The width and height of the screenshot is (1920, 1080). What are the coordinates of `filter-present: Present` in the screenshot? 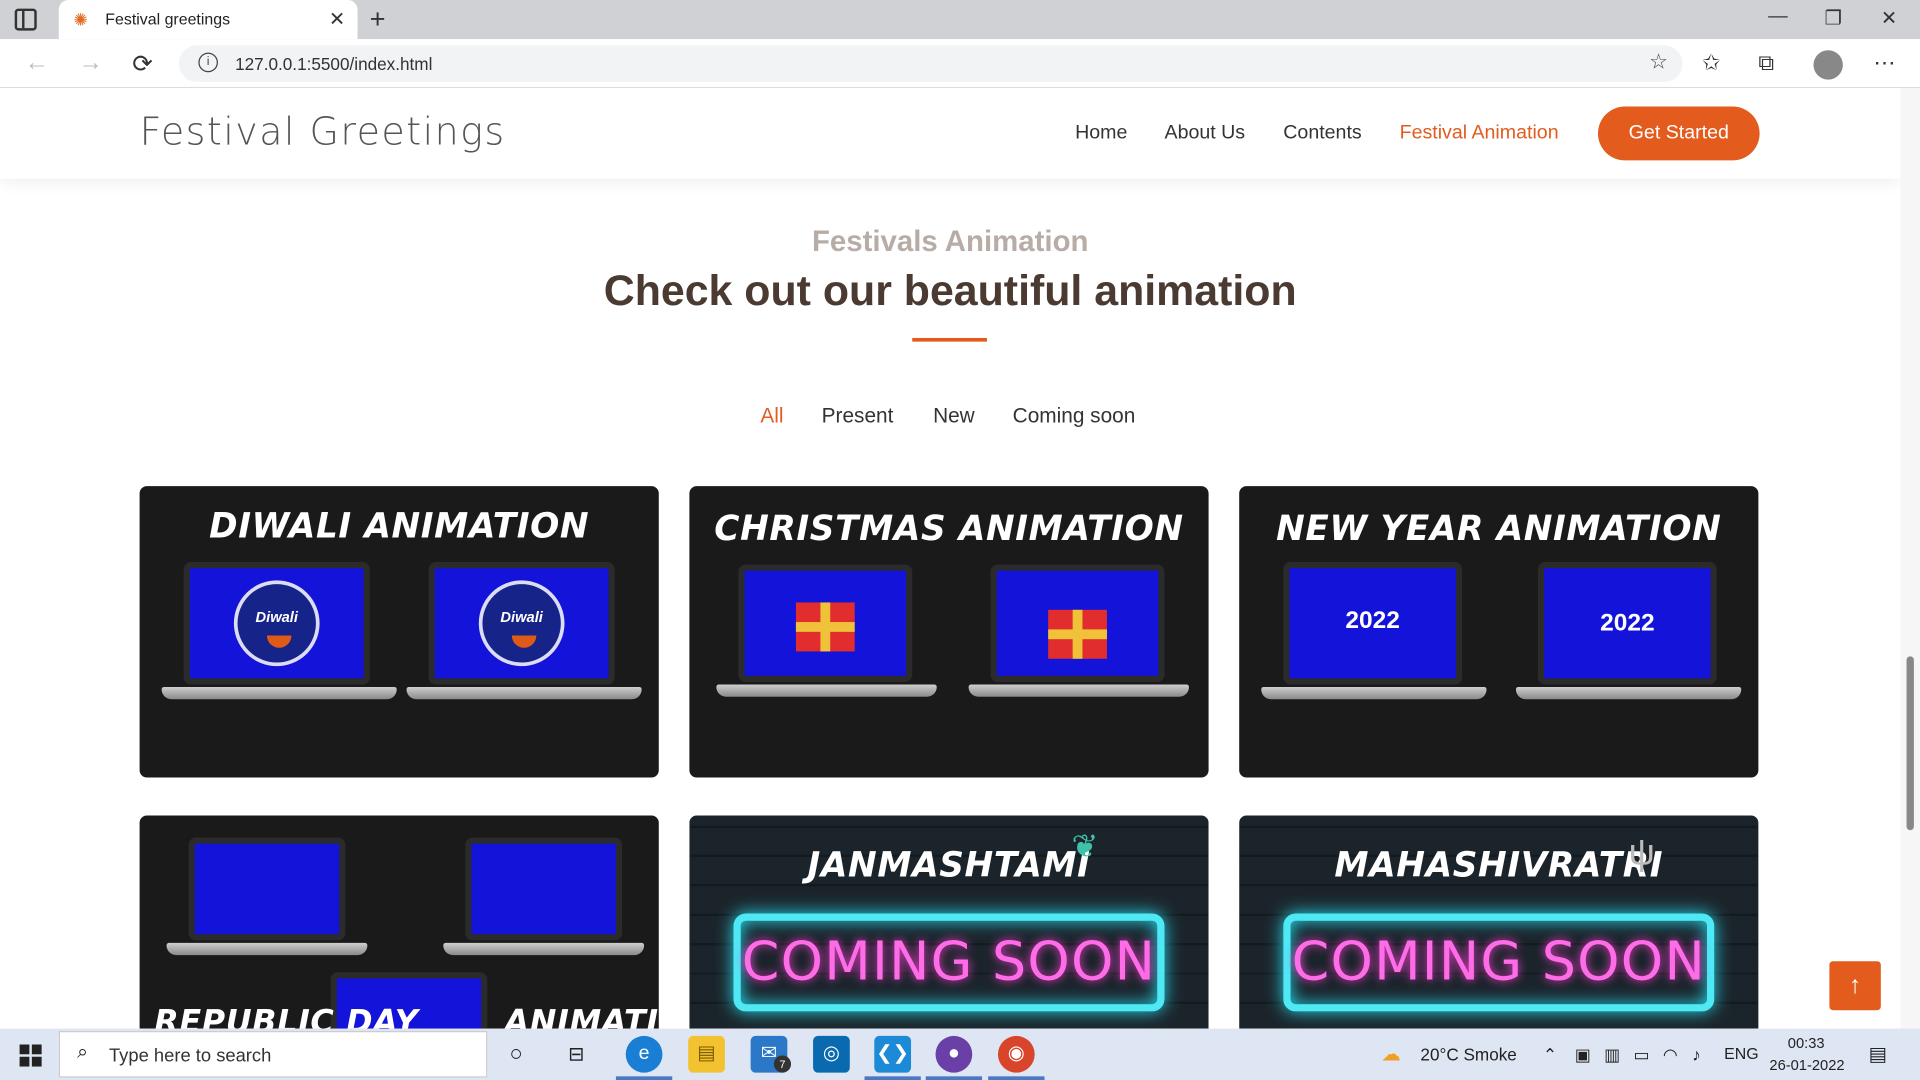 It's located at (858, 416).